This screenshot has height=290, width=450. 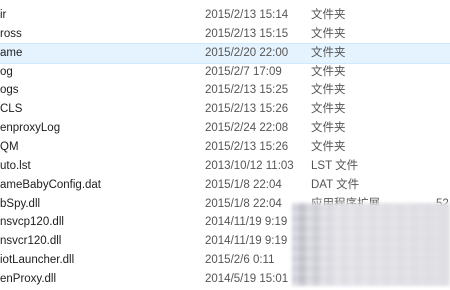 What do you see at coordinates (15, 165) in the screenshot?
I see `file-name: uto.lst` at bounding box center [15, 165].